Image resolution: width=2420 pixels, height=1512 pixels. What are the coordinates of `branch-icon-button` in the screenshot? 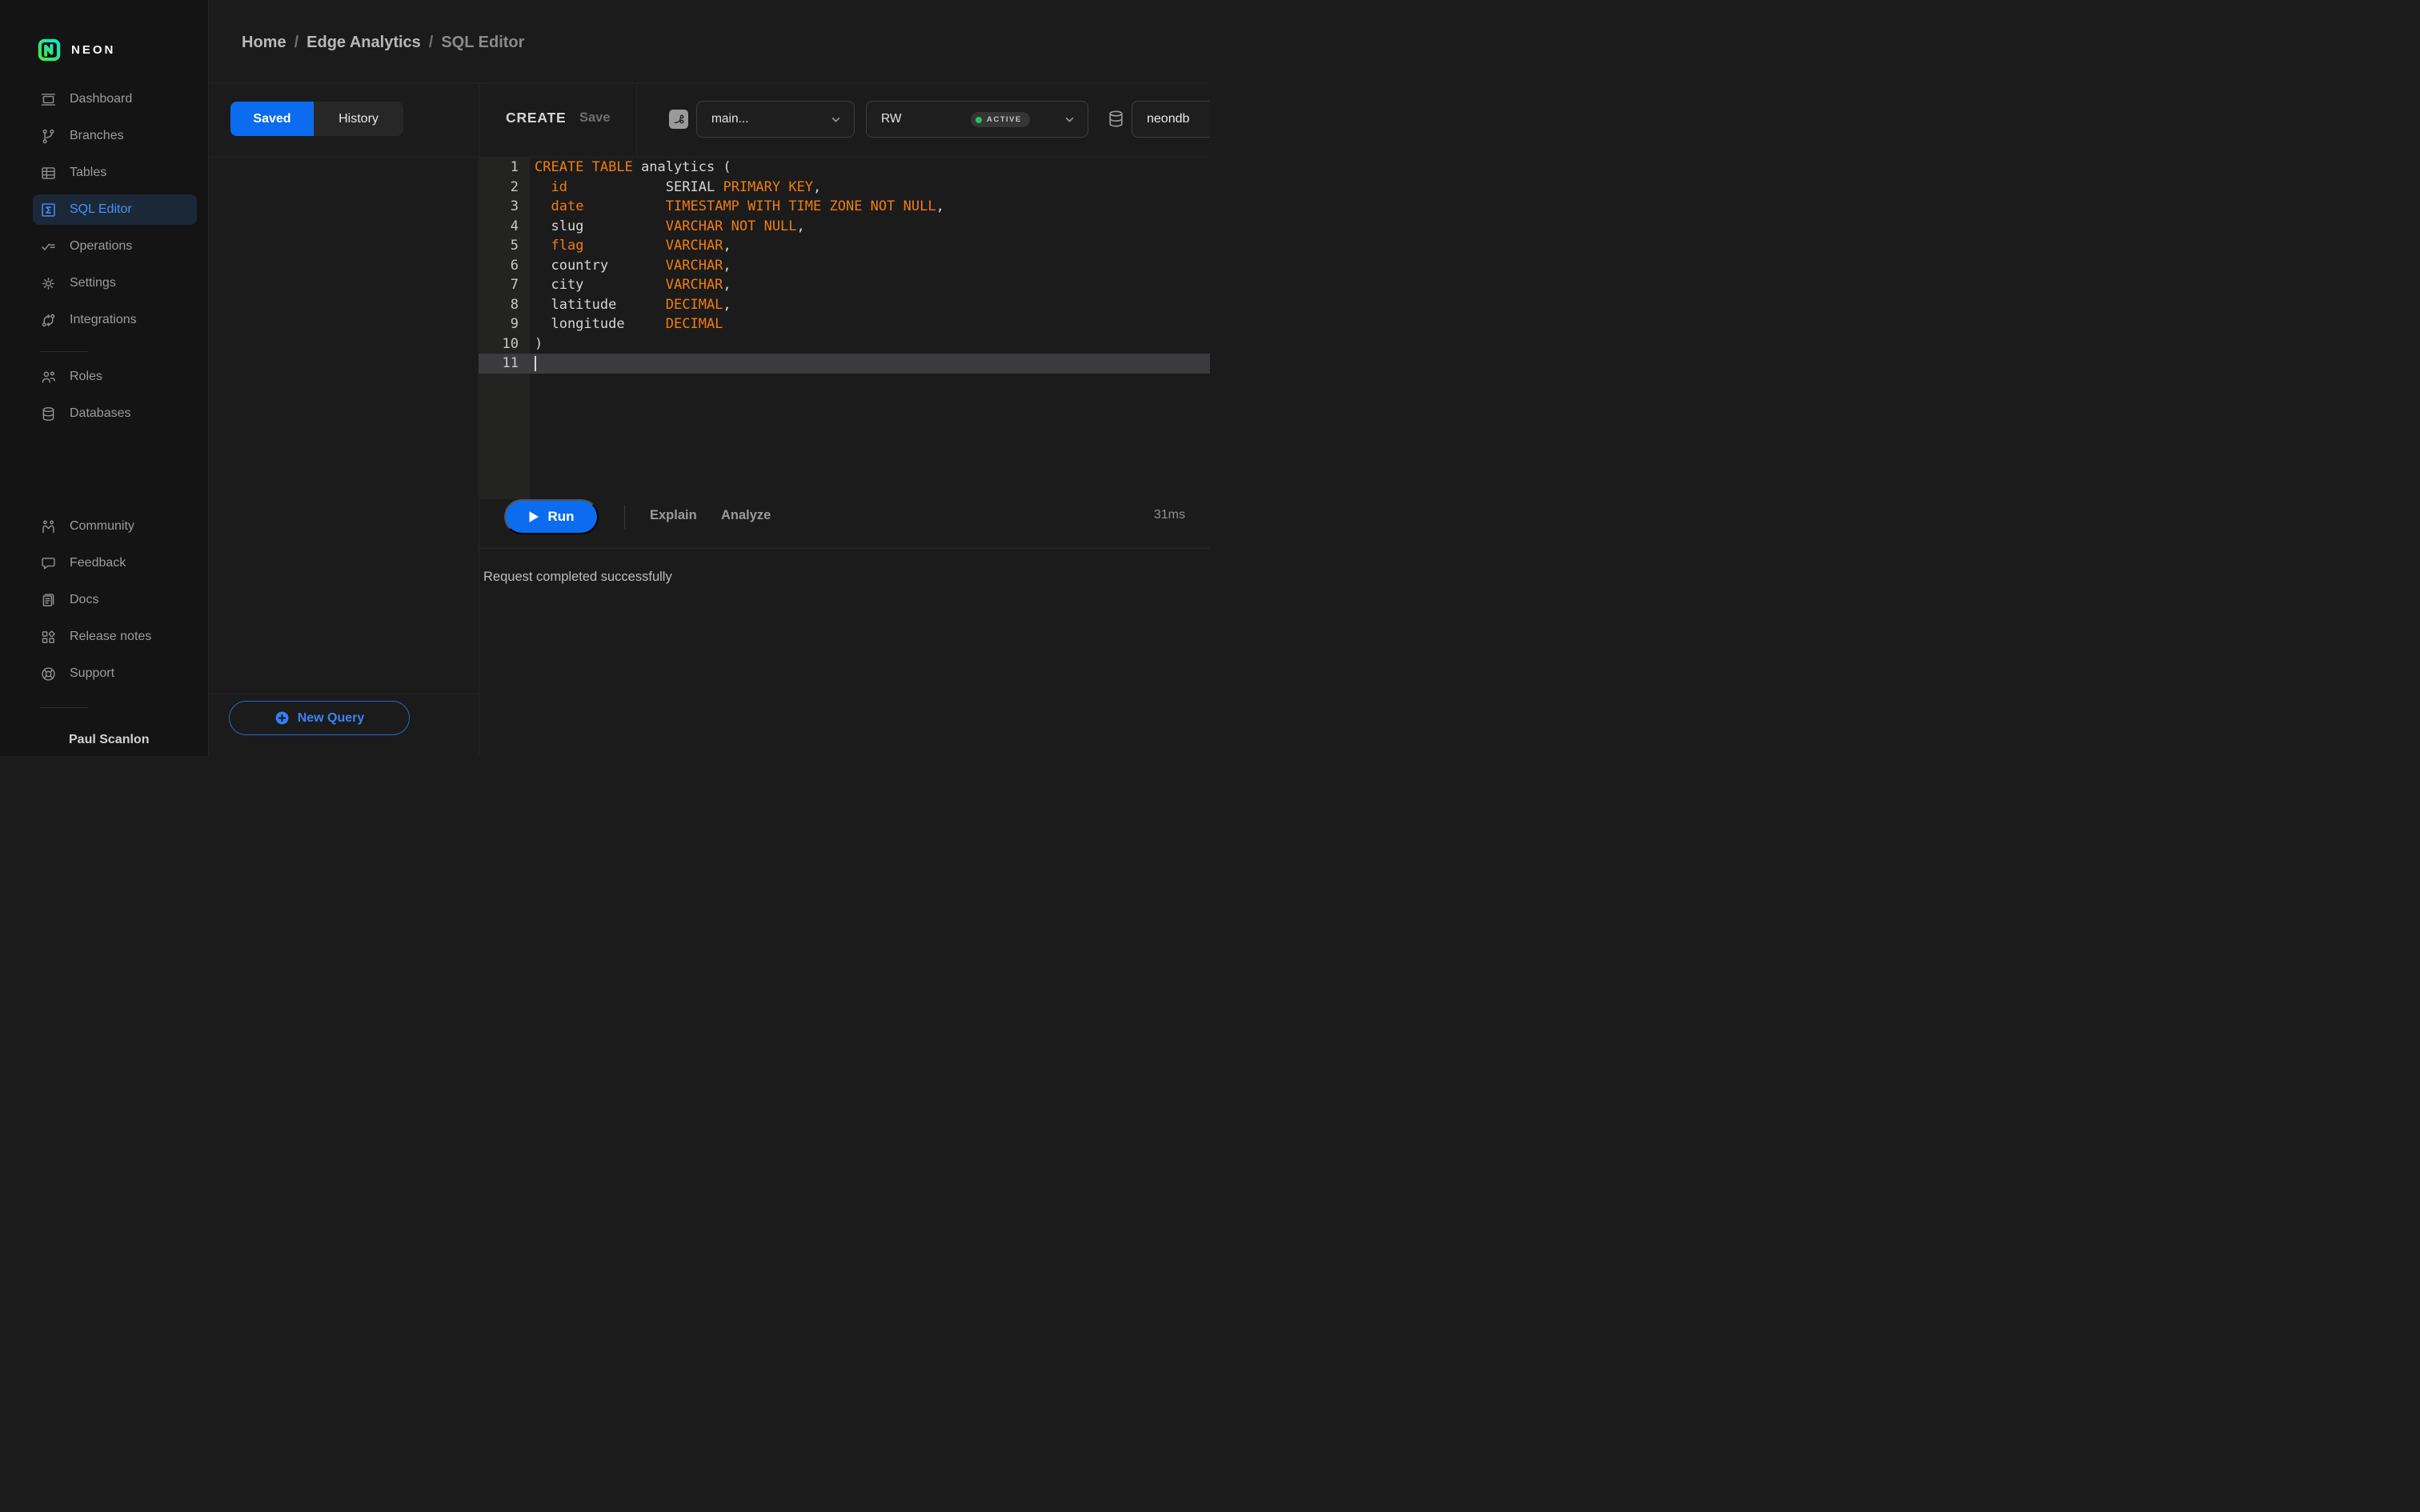 It's located at (678, 119).